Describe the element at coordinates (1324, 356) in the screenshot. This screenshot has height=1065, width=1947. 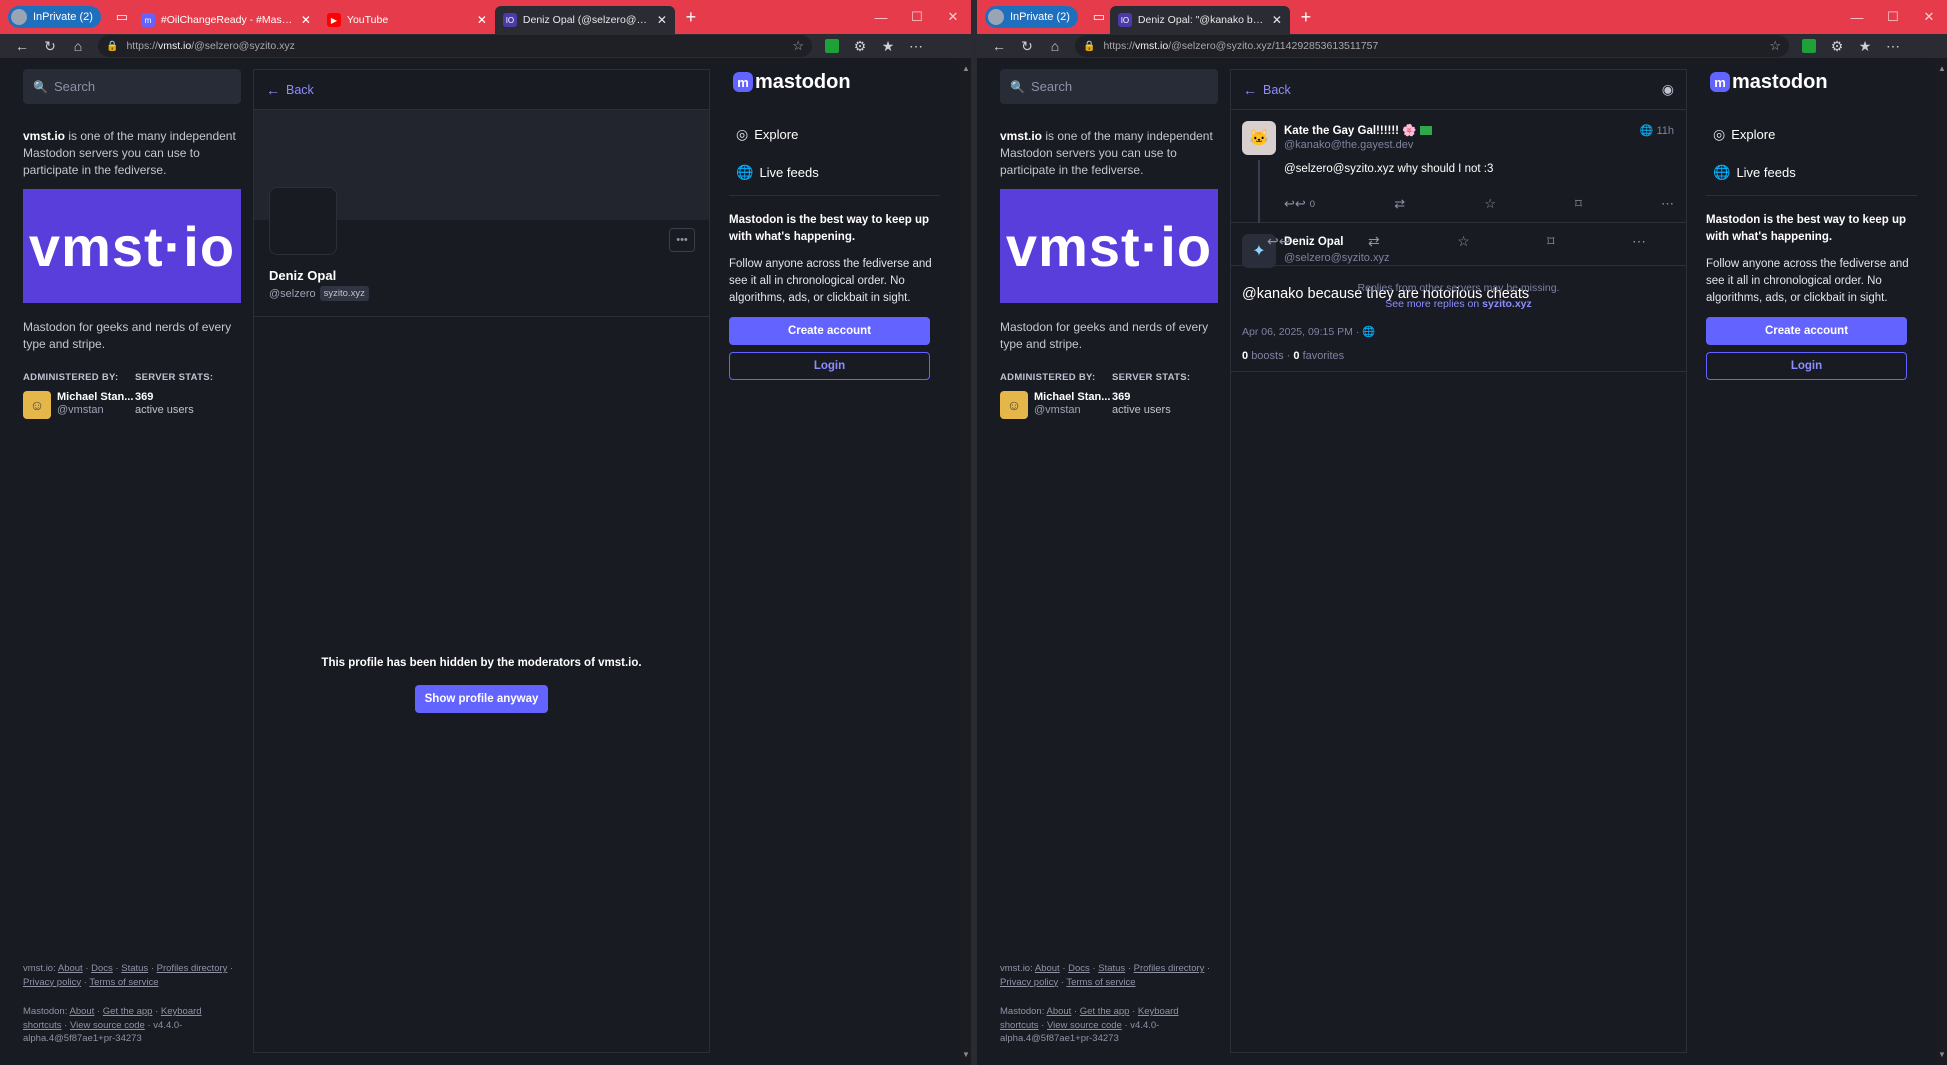
I see `favorites-link: favorites` at that location.